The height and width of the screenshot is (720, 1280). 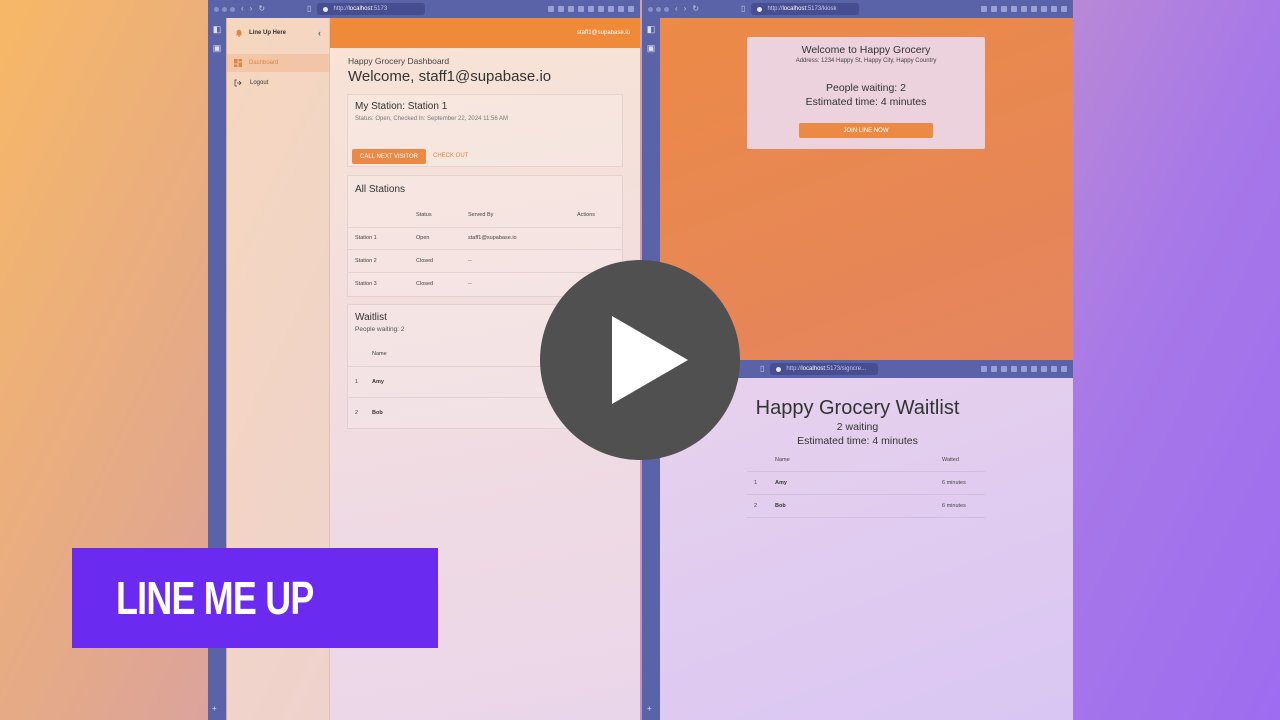 I want to click on banner-text: LINE ME UP, so click(x=215, y=598).